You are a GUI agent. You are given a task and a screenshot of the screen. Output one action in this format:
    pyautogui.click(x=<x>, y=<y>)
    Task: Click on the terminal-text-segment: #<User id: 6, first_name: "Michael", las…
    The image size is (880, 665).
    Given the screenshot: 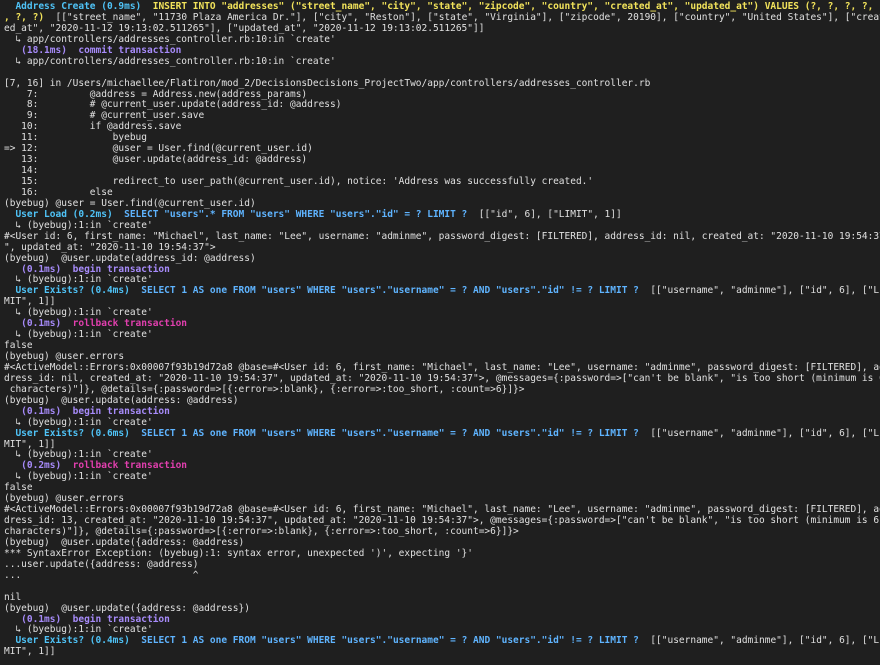 What is the action you would take?
    pyautogui.click(x=442, y=236)
    